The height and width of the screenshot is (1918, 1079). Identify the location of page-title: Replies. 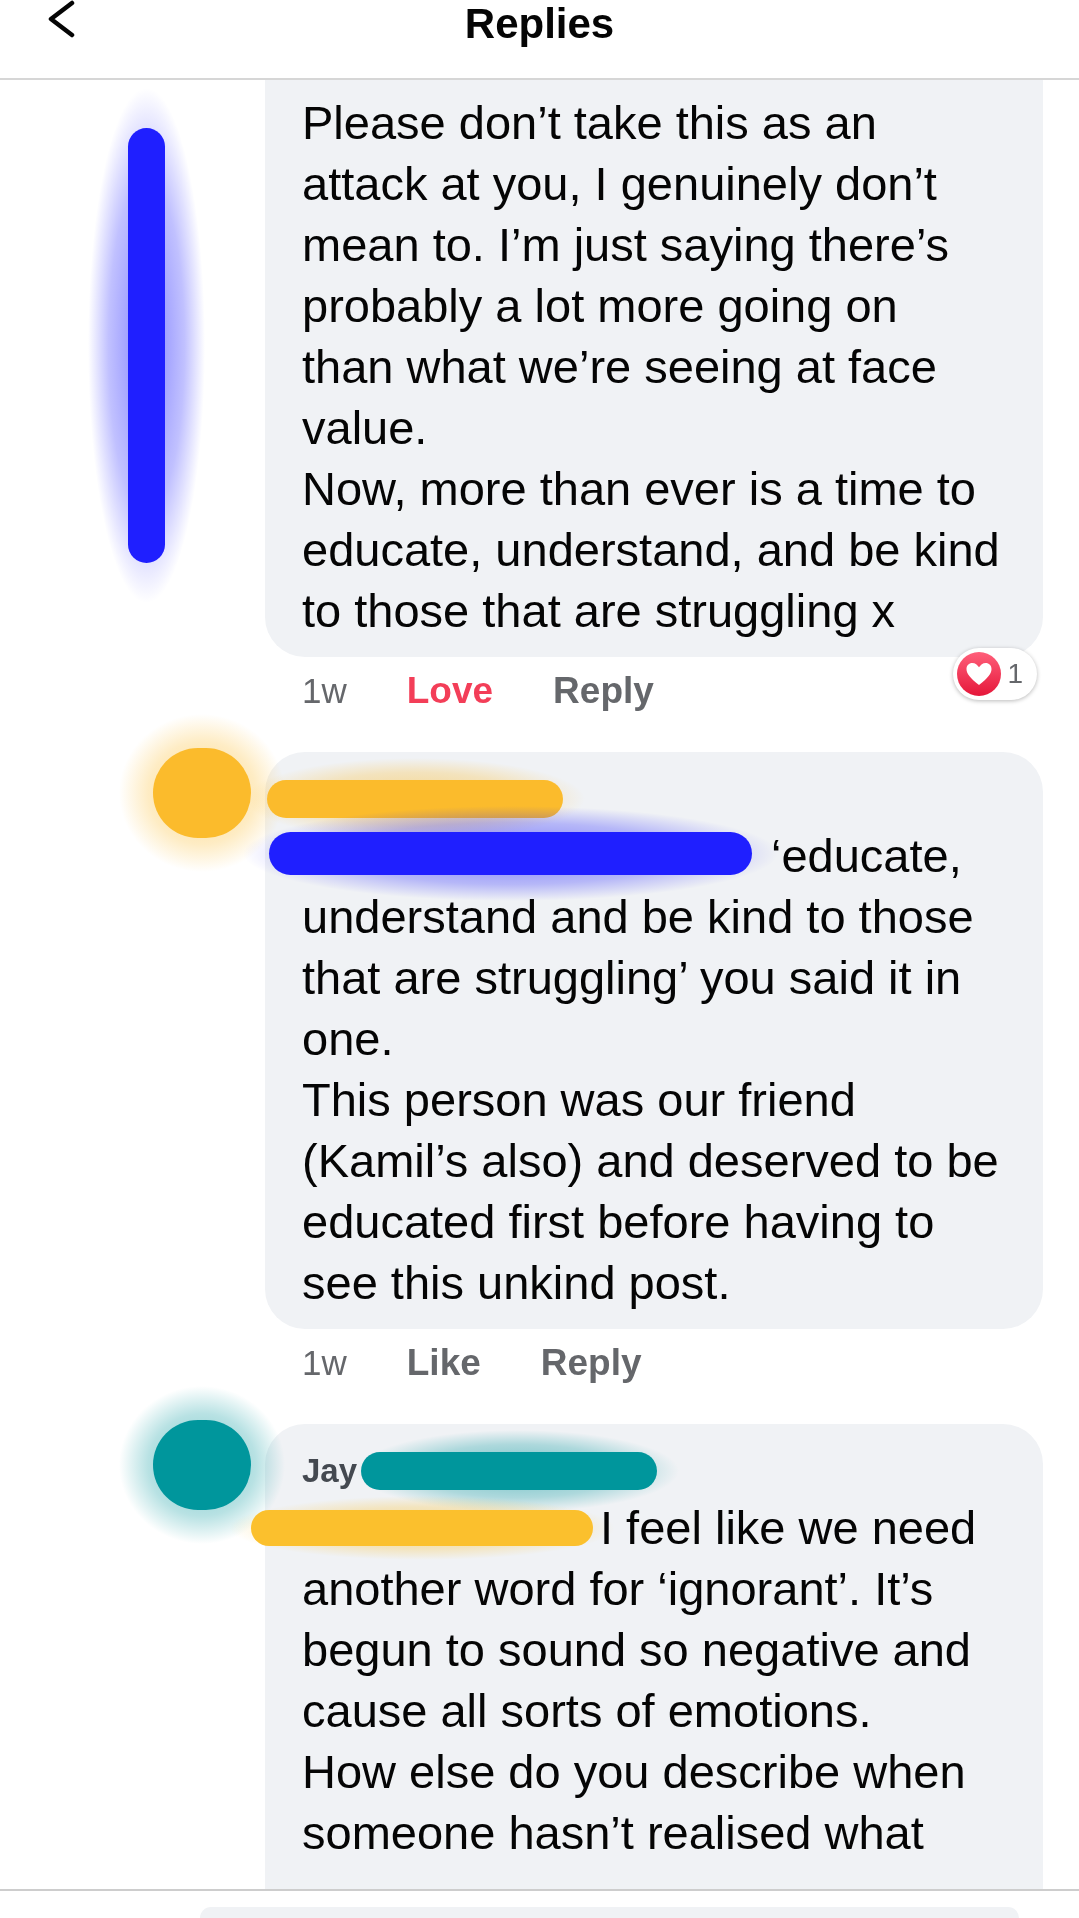
(539, 24).